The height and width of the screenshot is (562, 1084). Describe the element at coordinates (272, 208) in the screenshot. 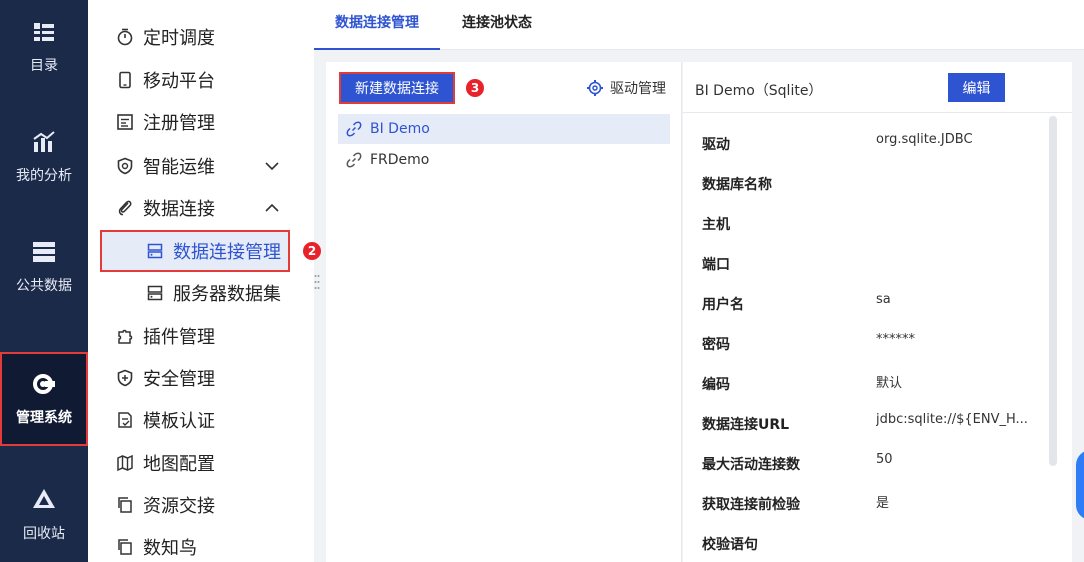

I see `chevron-up-icon` at that location.